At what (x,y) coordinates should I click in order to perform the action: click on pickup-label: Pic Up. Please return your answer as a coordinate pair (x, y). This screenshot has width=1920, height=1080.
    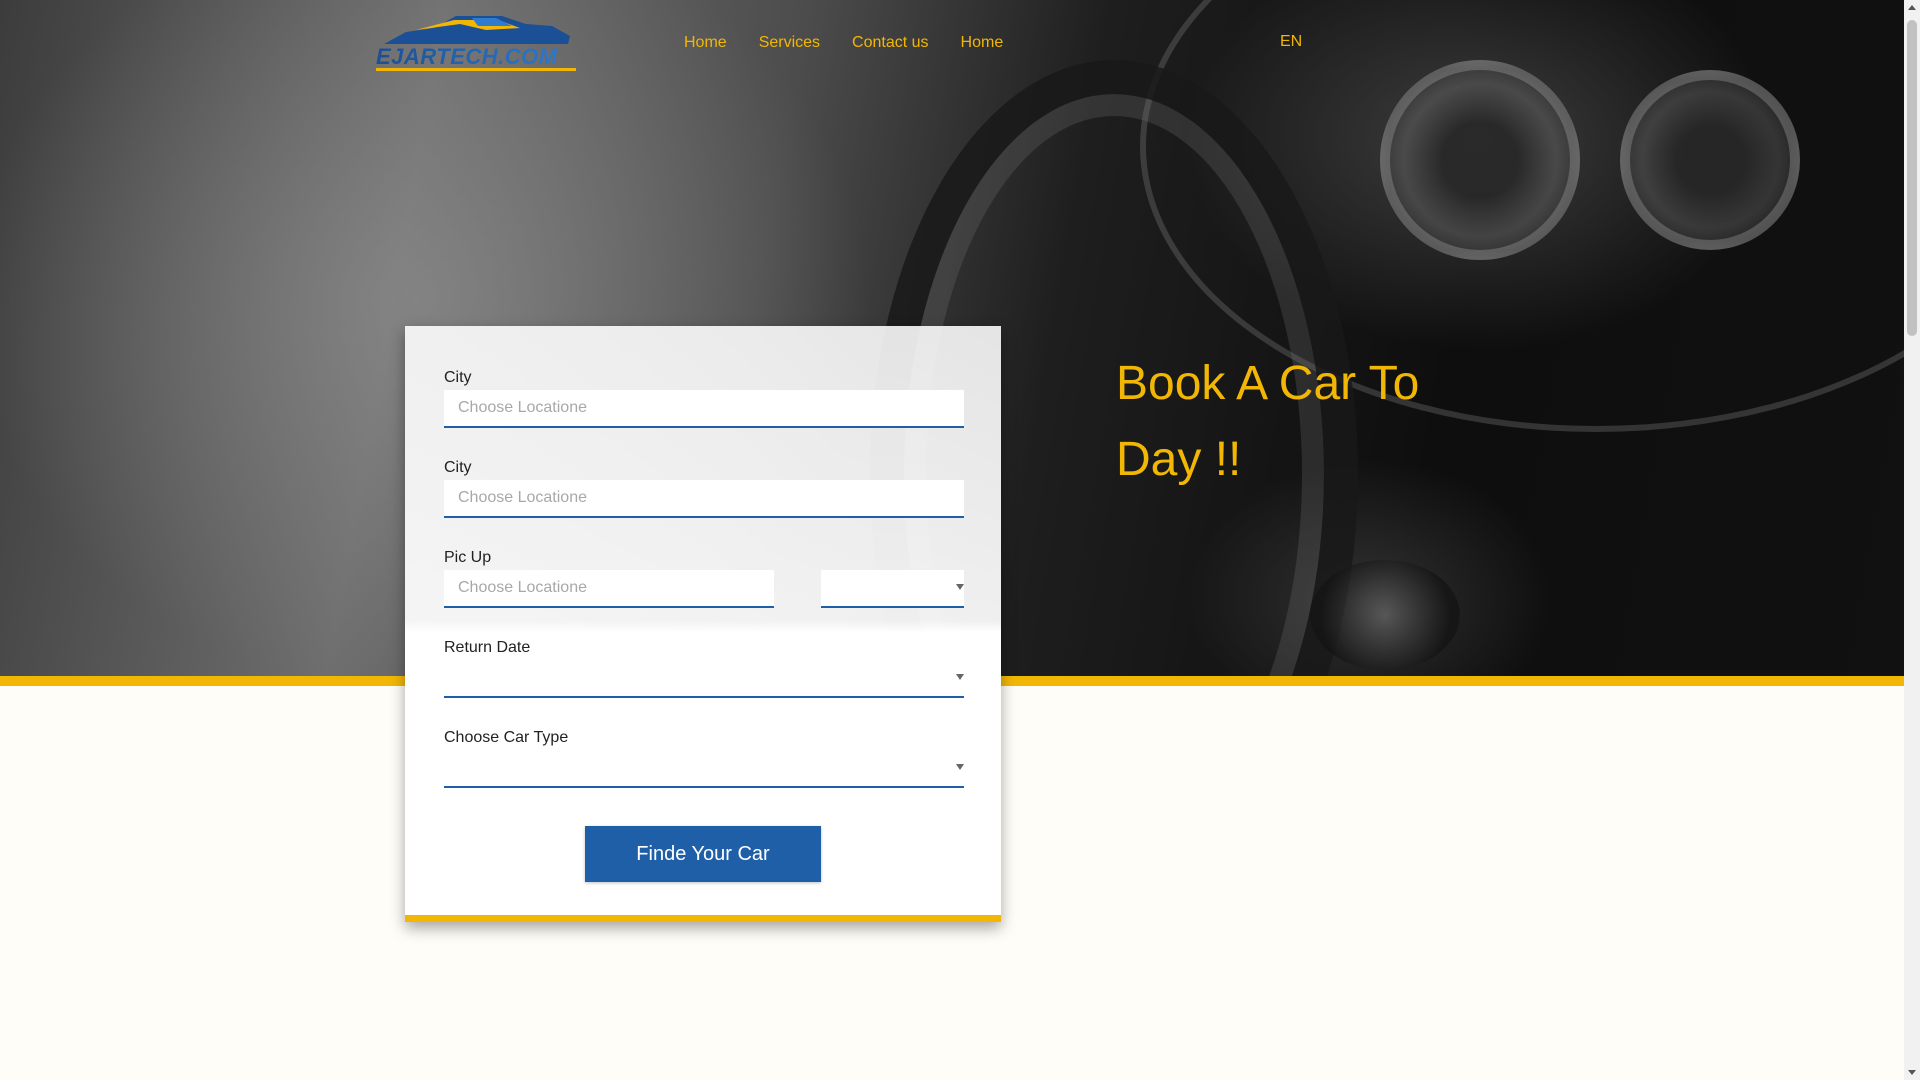
    Looking at the image, I should click on (468, 557).